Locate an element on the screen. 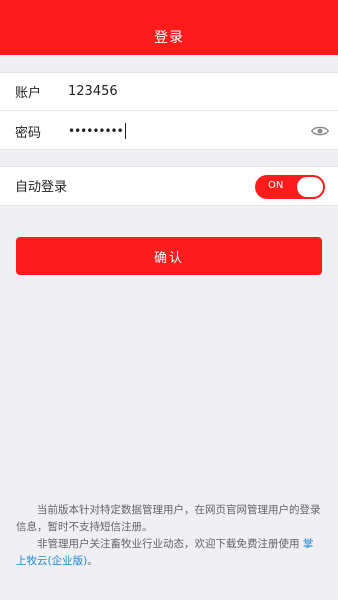 The width and height of the screenshot is (338, 600). password-value: ••••••••• is located at coordinates (96, 131).